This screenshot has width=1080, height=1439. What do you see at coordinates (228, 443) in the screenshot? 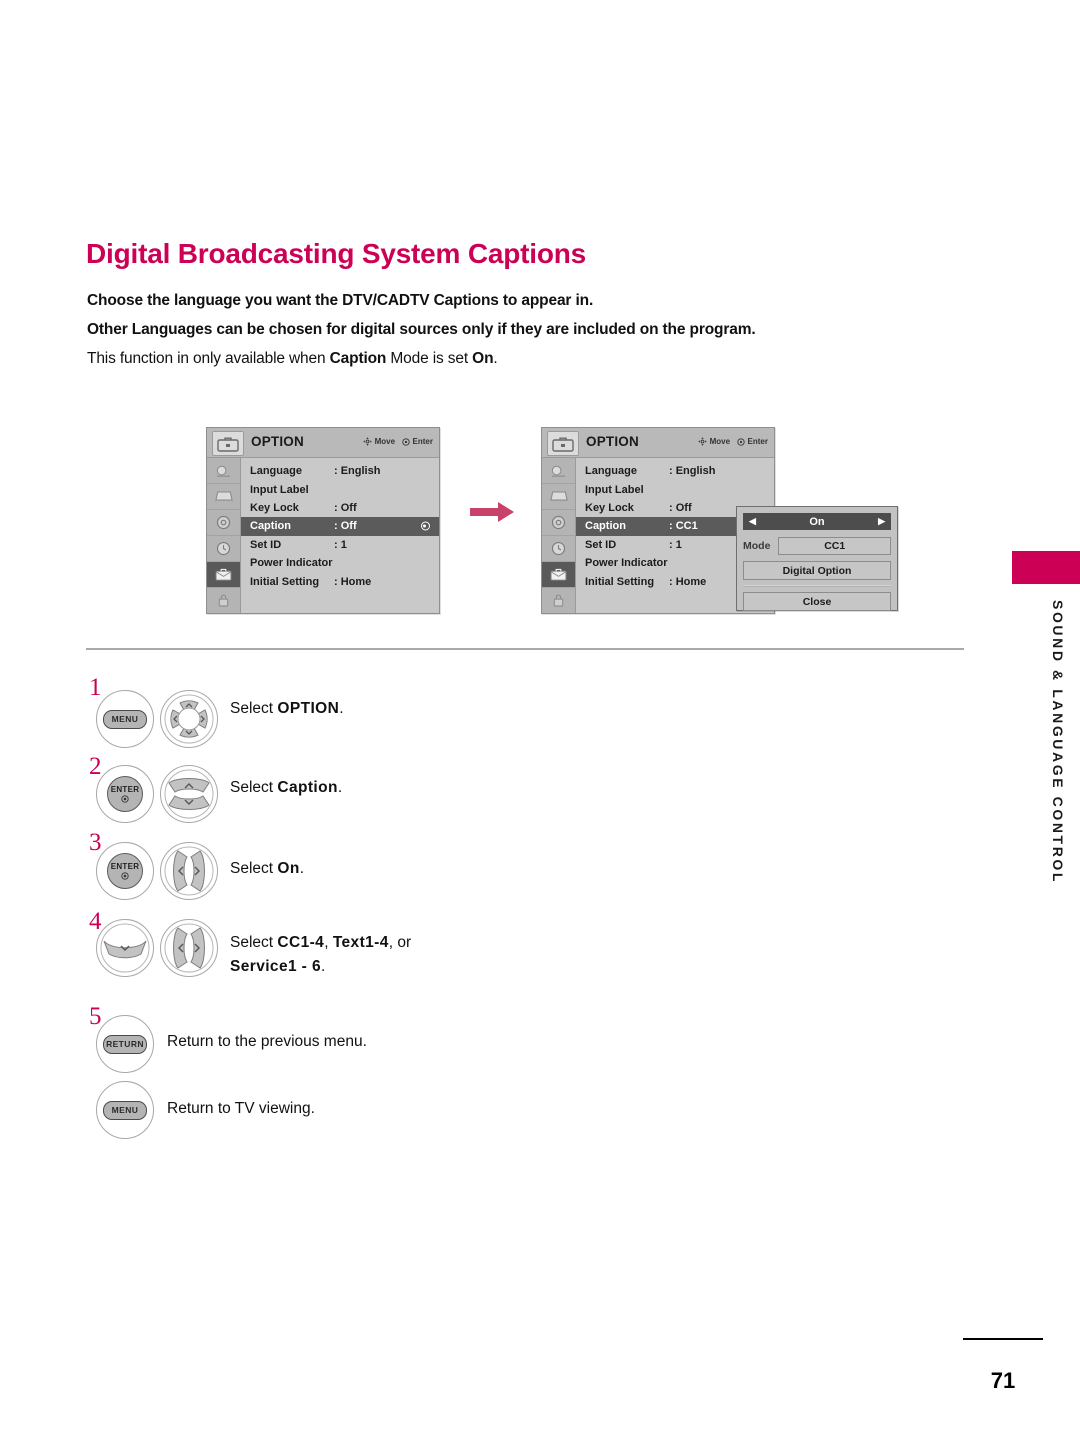
I see `option-suitcase-icon` at bounding box center [228, 443].